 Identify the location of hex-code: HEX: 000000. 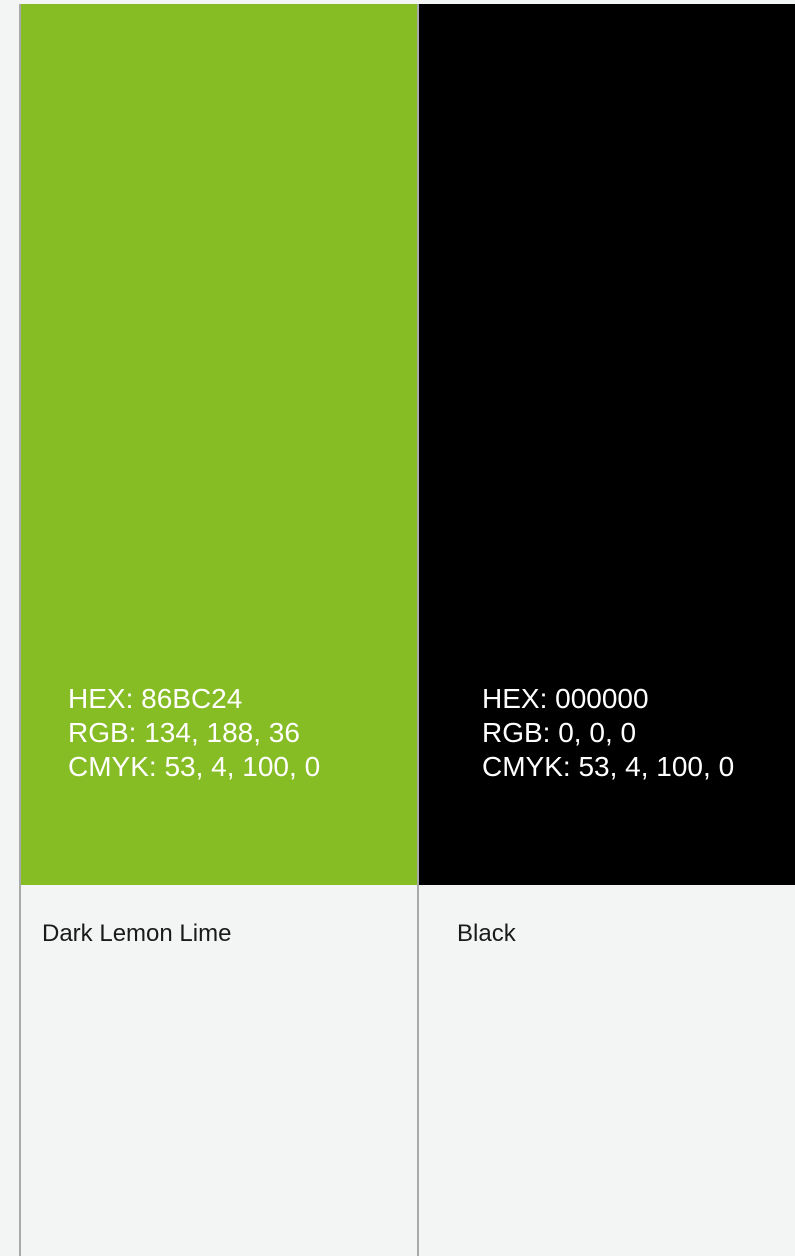
(565, 698).